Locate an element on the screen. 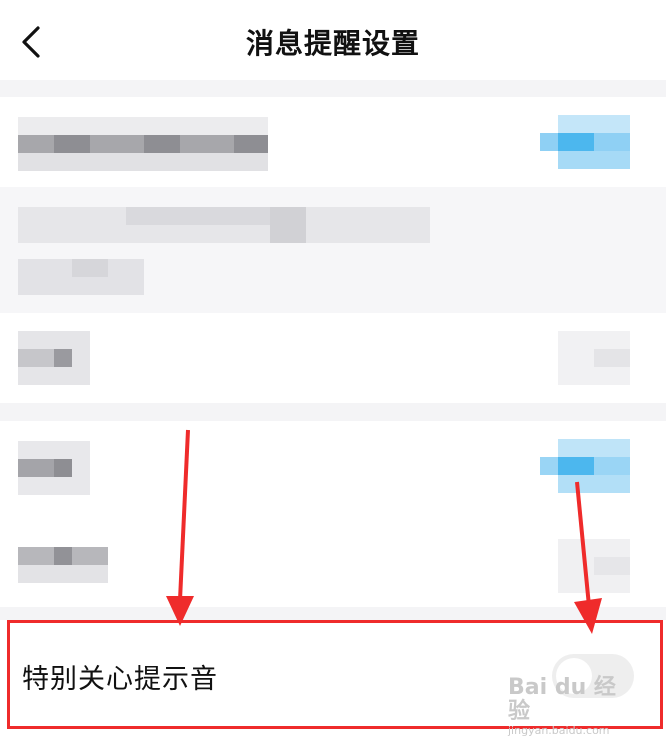  special-care-sound-label: 特别关心提示音 is located at coordinates (120, 679).